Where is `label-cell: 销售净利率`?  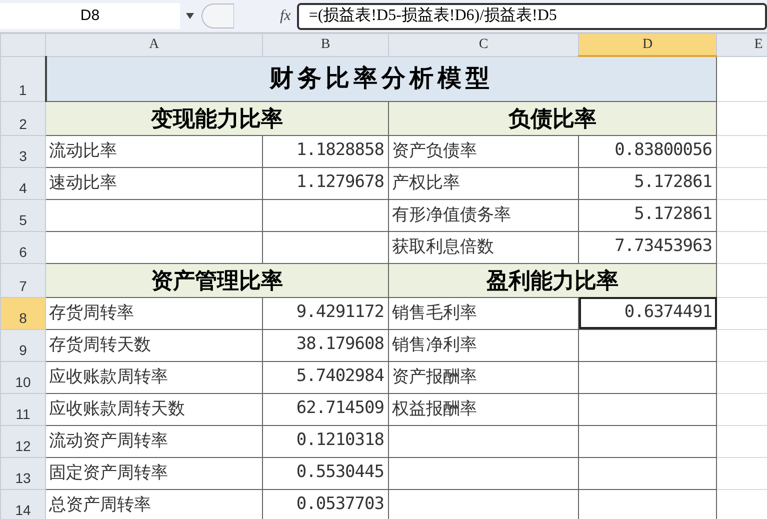 label-cell: 销售净利率 is located at coordinates (483, 345).